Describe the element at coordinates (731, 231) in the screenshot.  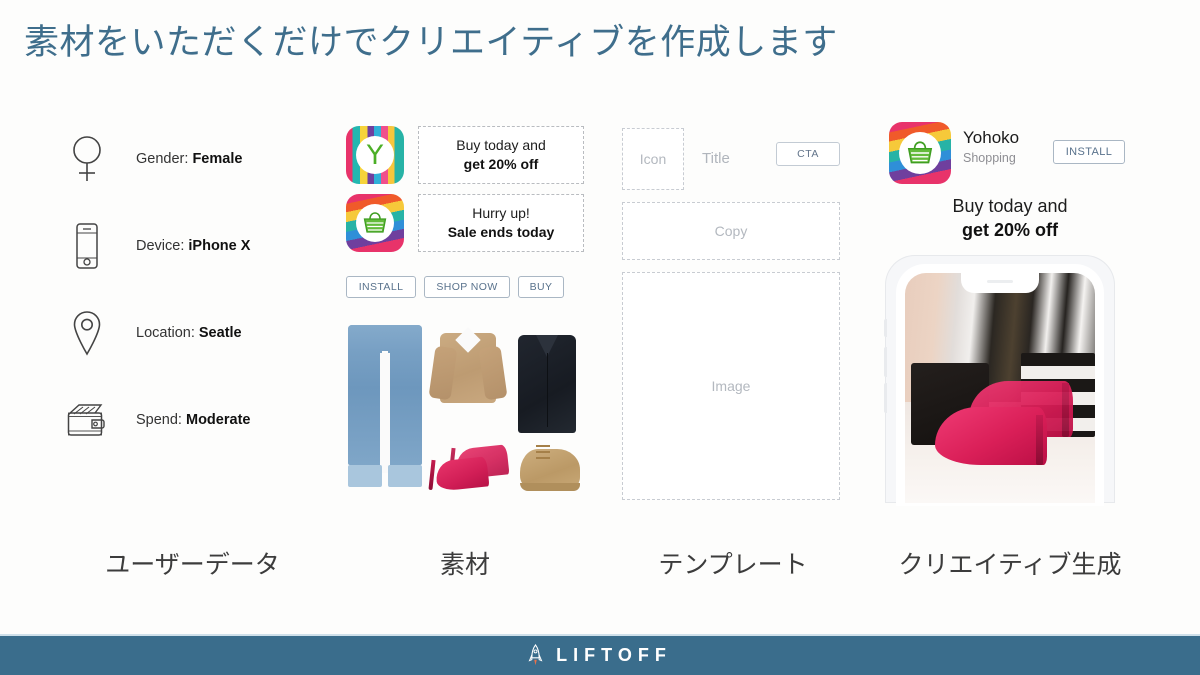
I see `template-copy-placeholder: Copy` at that location.